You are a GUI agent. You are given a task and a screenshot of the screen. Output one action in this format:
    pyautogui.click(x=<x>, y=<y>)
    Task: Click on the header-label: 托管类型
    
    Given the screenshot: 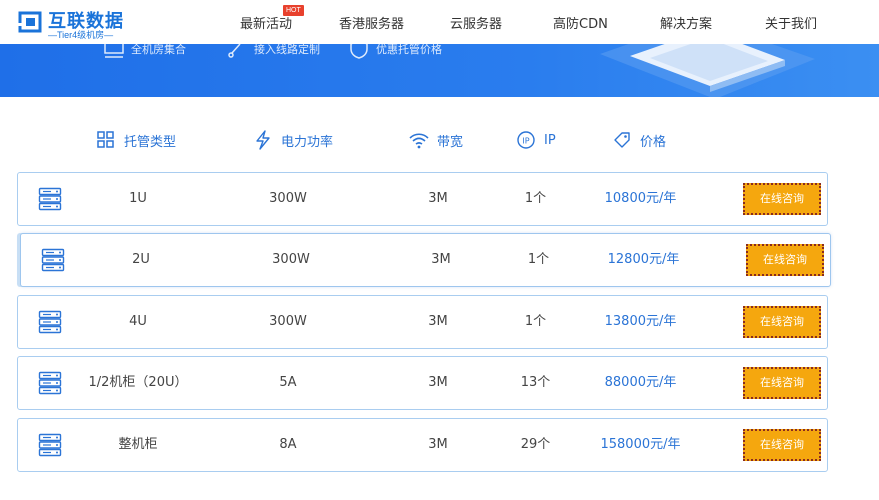 What is the action you would take?
    pyautogui.click(x=150, y=142)
    